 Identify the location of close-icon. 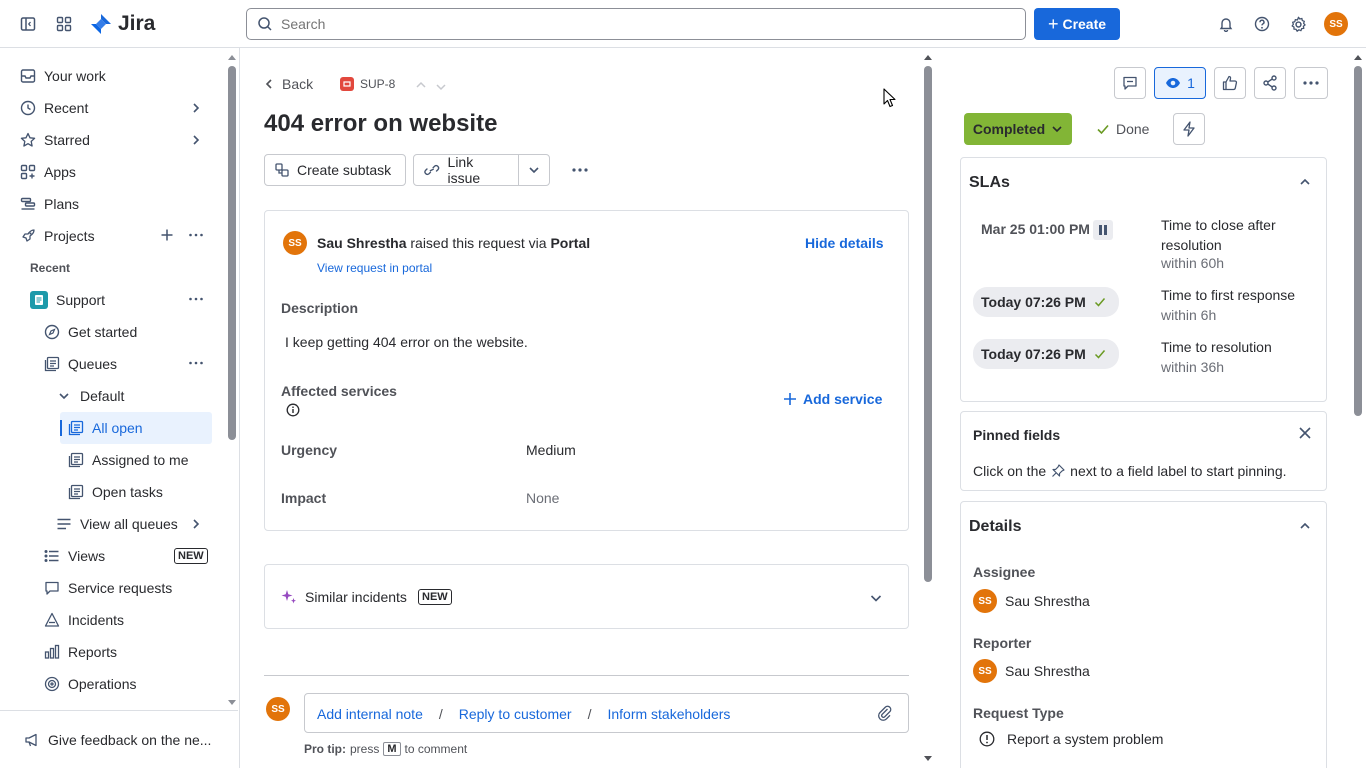
(1305, 433).